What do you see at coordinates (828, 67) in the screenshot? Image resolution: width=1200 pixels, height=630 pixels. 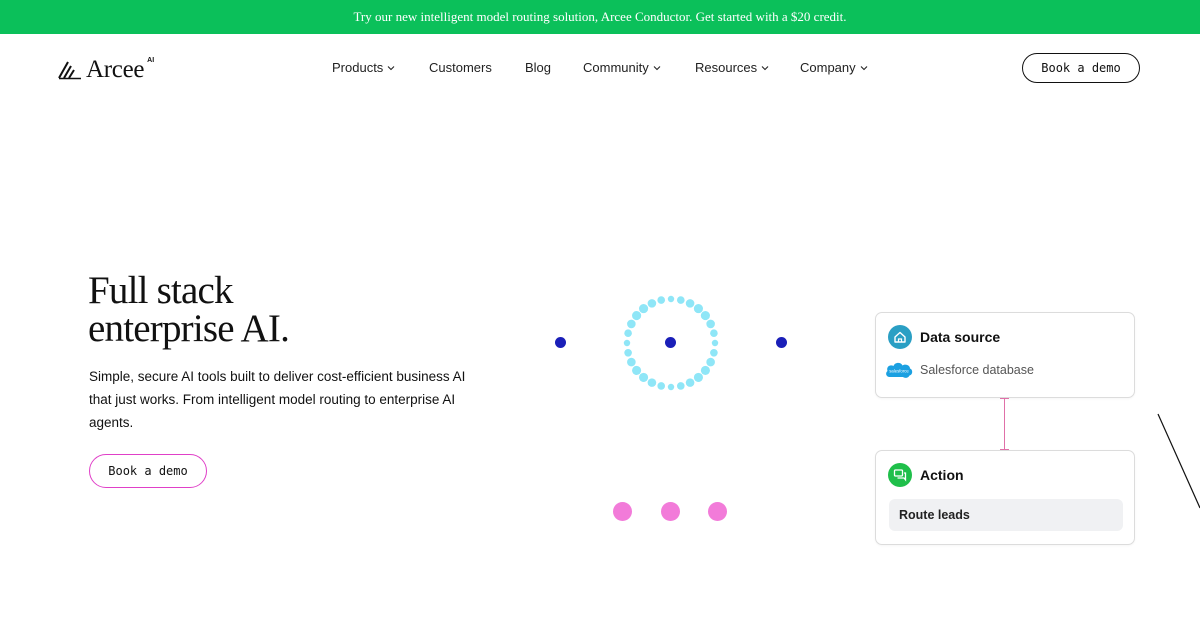 I see `nav-label: Company` at bounding box center [828, 67].